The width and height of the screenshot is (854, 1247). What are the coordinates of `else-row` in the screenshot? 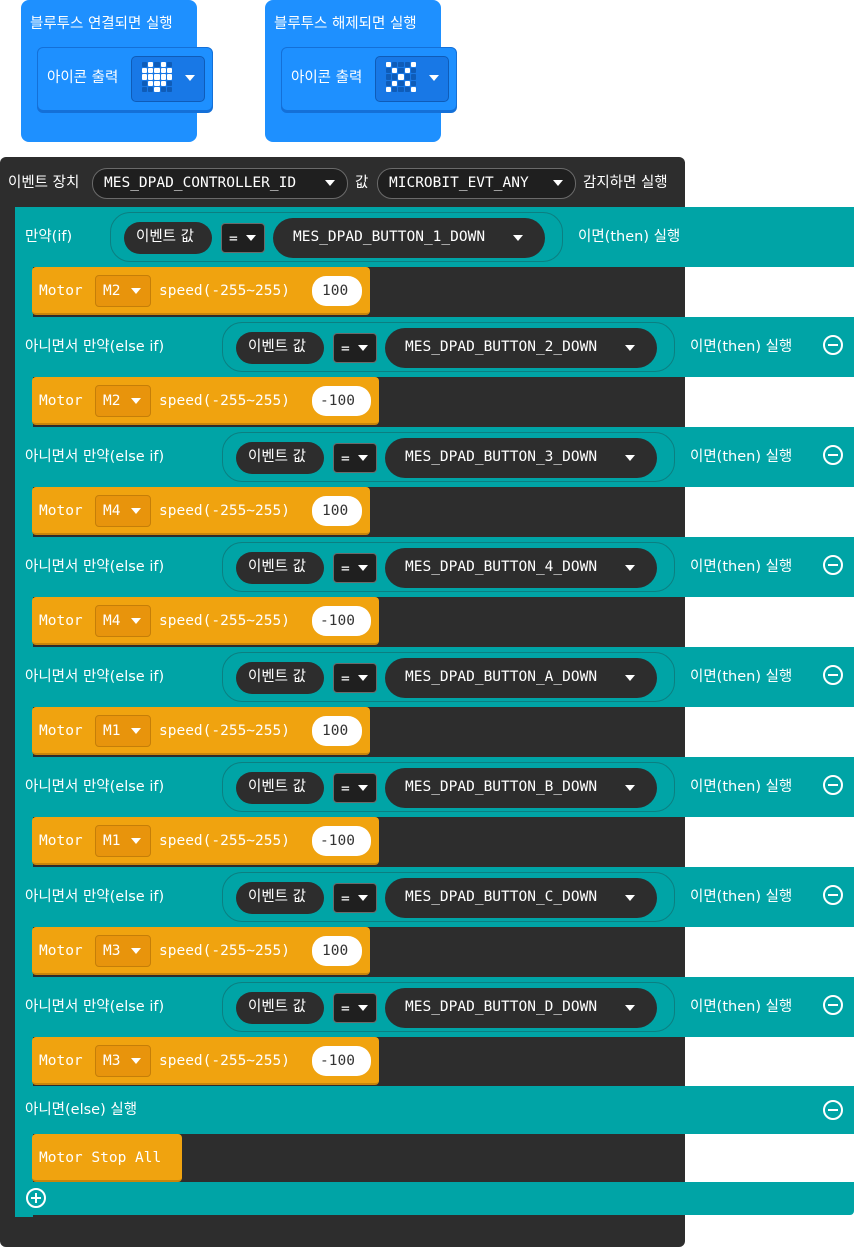 It's located at (434, 1110).